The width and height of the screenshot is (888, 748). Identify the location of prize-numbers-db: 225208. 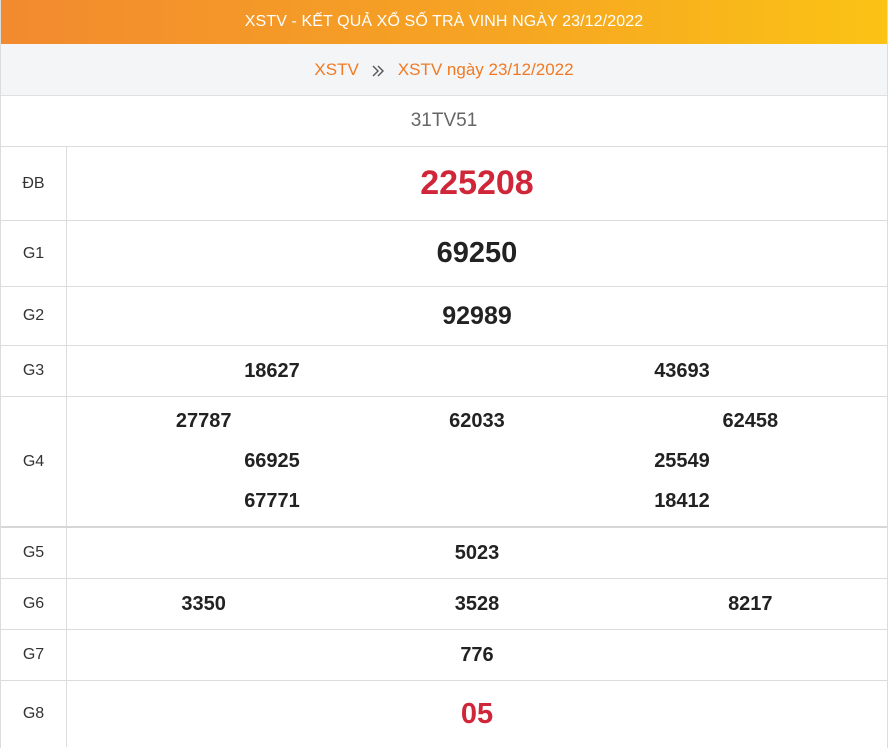
(477, 183).